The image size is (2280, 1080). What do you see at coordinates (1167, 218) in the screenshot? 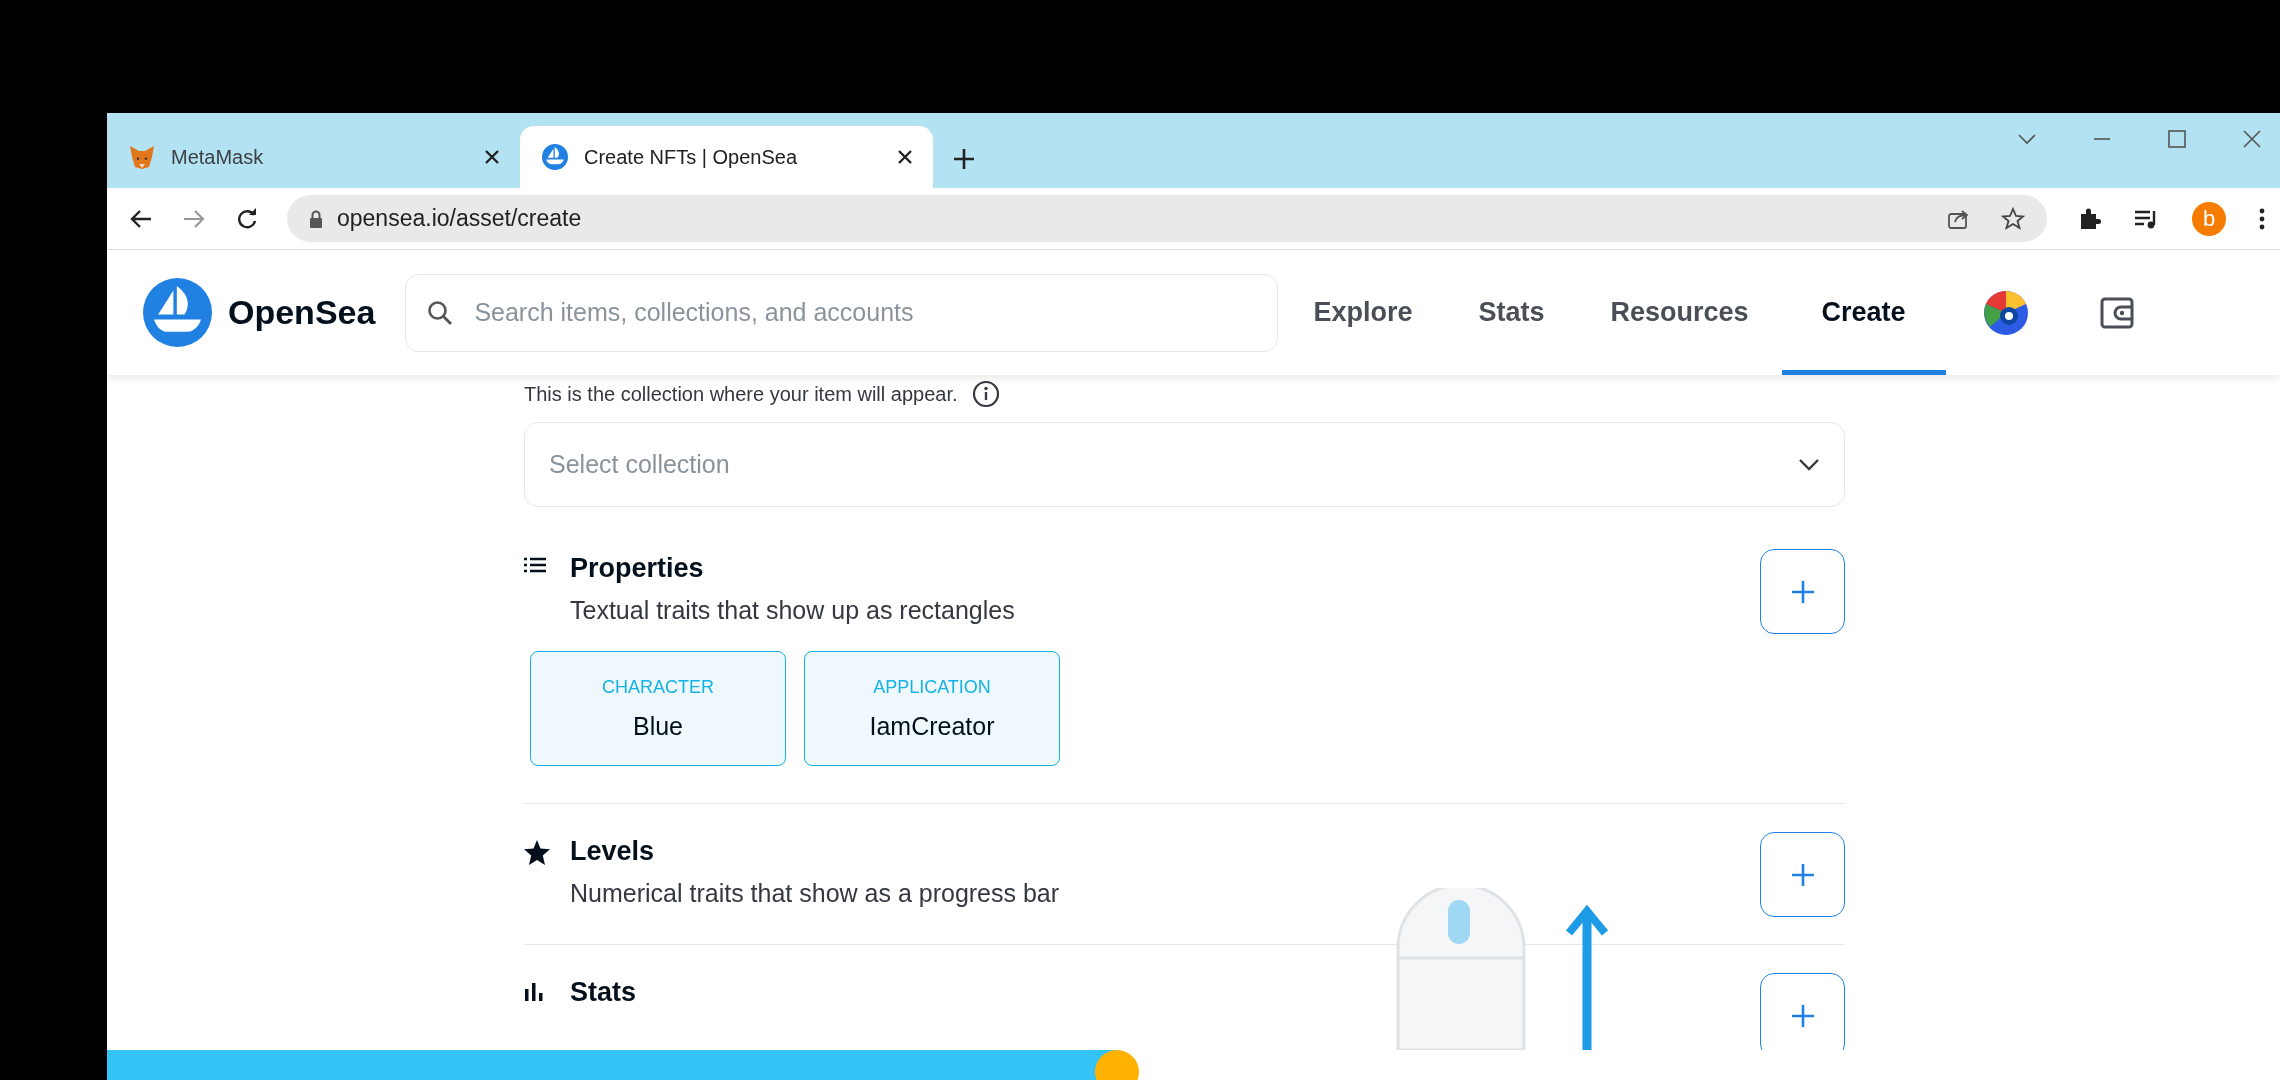
I see `address-field: opensea.io/asset/create` at bounding box center [1167, 218].